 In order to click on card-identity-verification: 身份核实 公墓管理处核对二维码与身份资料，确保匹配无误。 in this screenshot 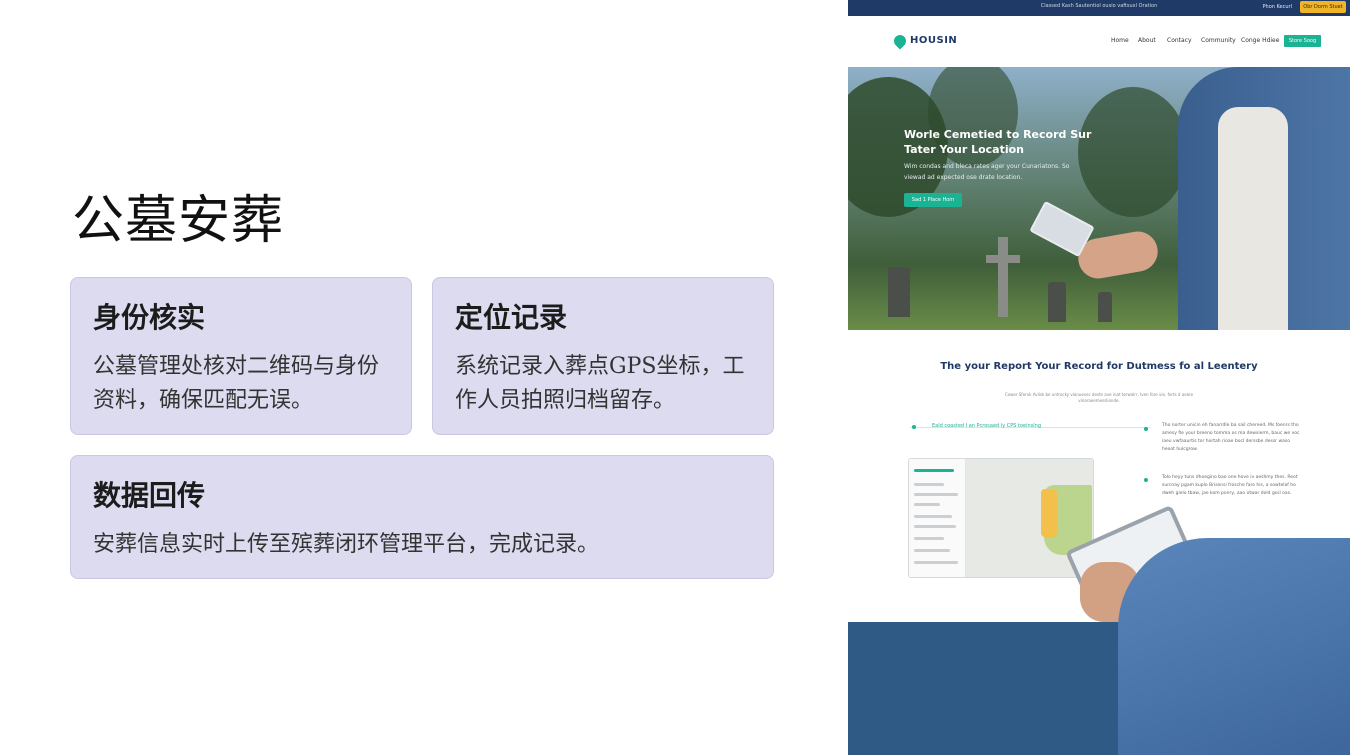, I will do `click(241, 356)`.